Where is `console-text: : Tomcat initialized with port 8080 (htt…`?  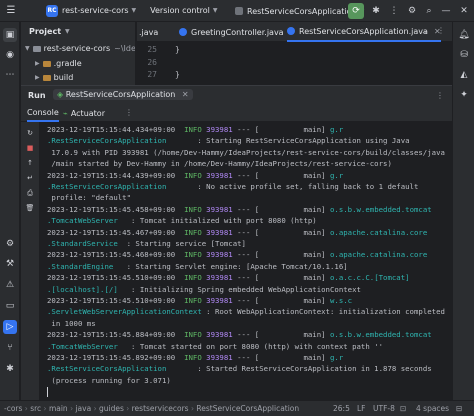
console-text: : Tomcat initialized with port 8080 (htt… is located at coordinates (221, 221).